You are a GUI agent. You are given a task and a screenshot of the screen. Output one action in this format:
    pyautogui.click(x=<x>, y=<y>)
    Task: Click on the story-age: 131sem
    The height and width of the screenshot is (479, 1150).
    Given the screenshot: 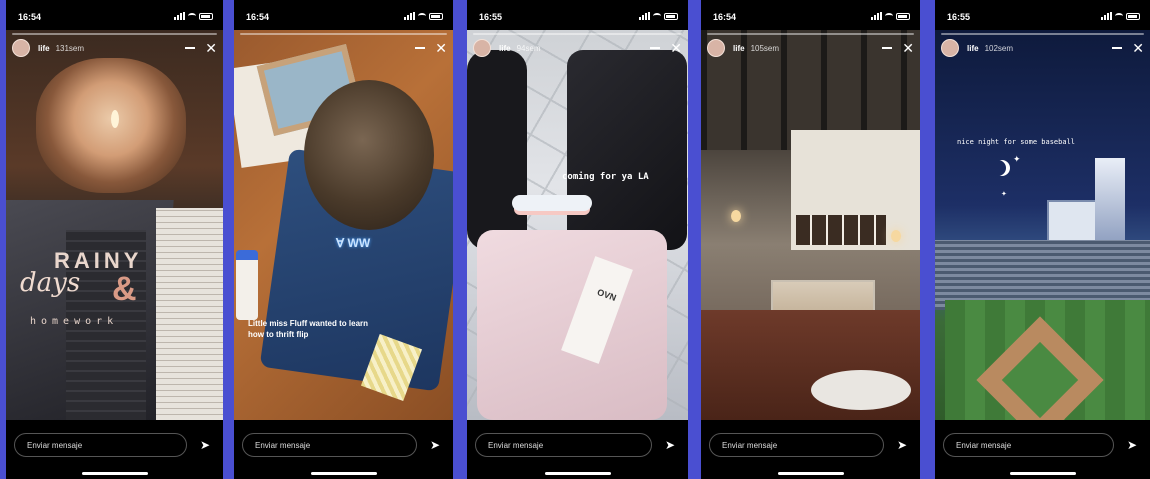 What is the action you would take?
    pyautogui.click(x=70, y=48)
    